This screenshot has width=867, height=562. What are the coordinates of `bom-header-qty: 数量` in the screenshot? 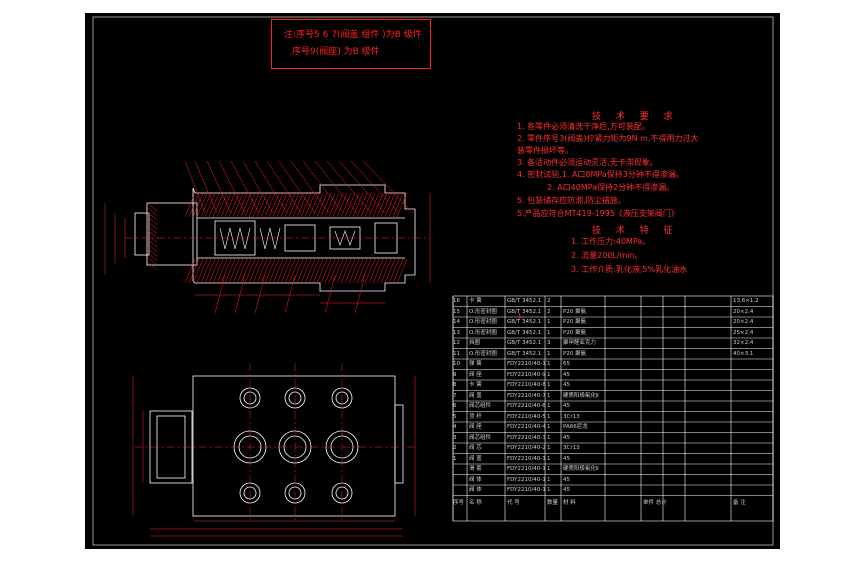 It's located at (553, 502).